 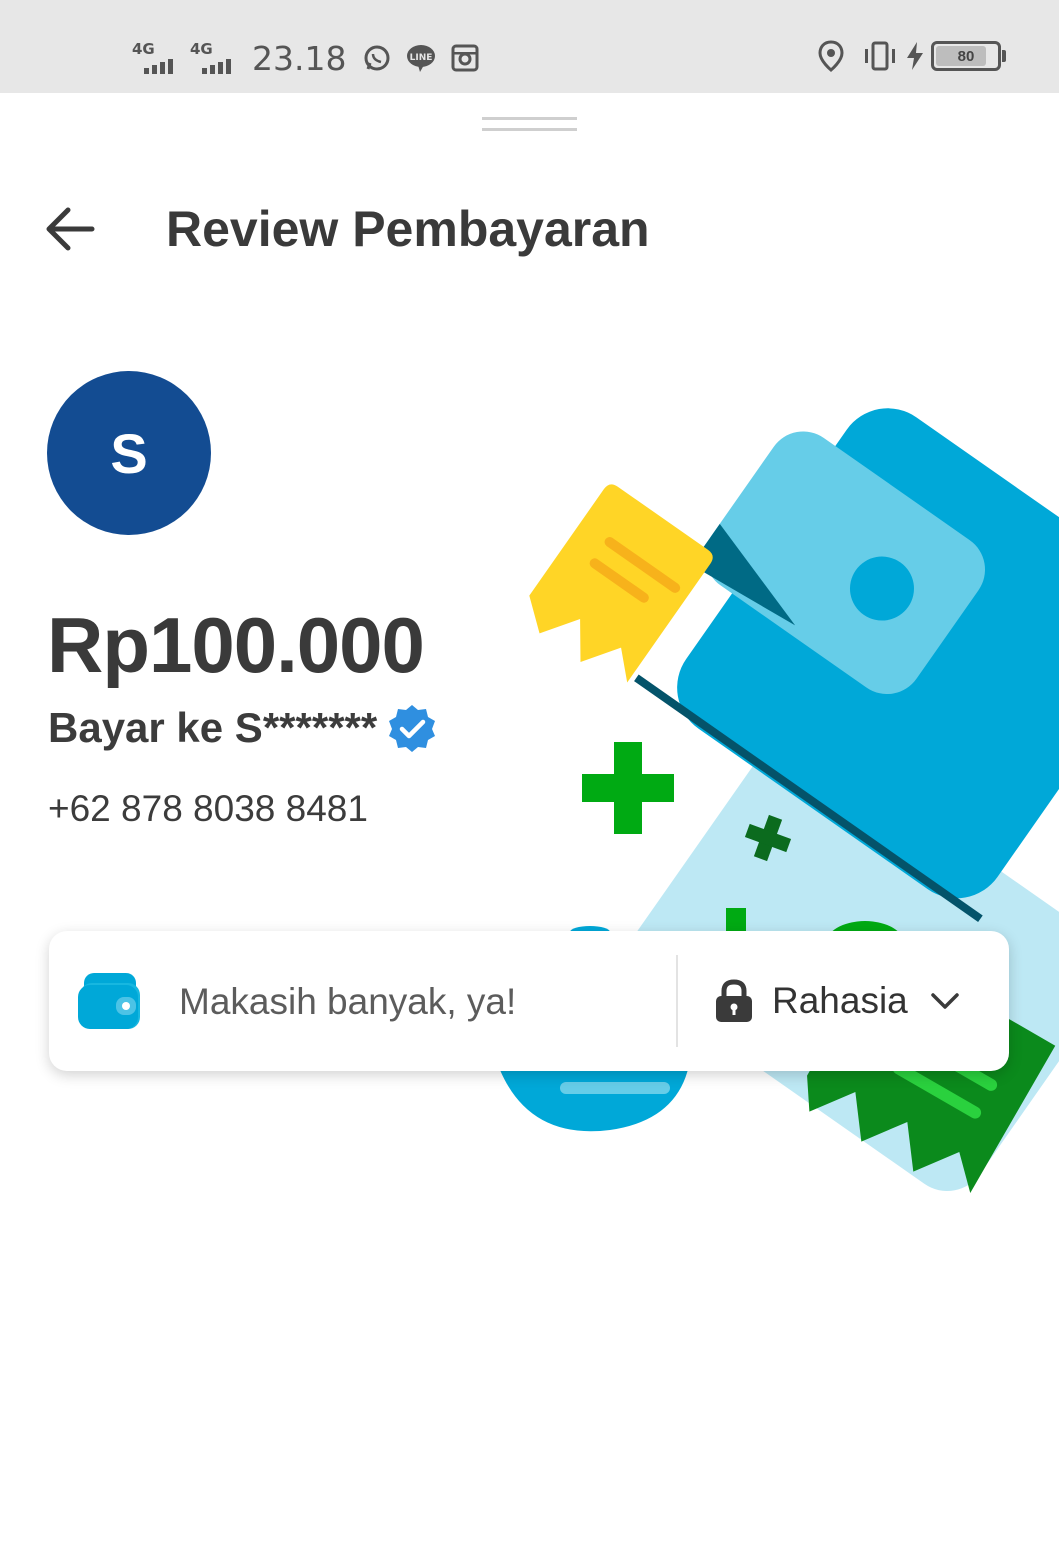 What do you see at coordinates (109, 1001) in the screenshot?
I see `wallet-icon` at bounding box center [109, 1001].